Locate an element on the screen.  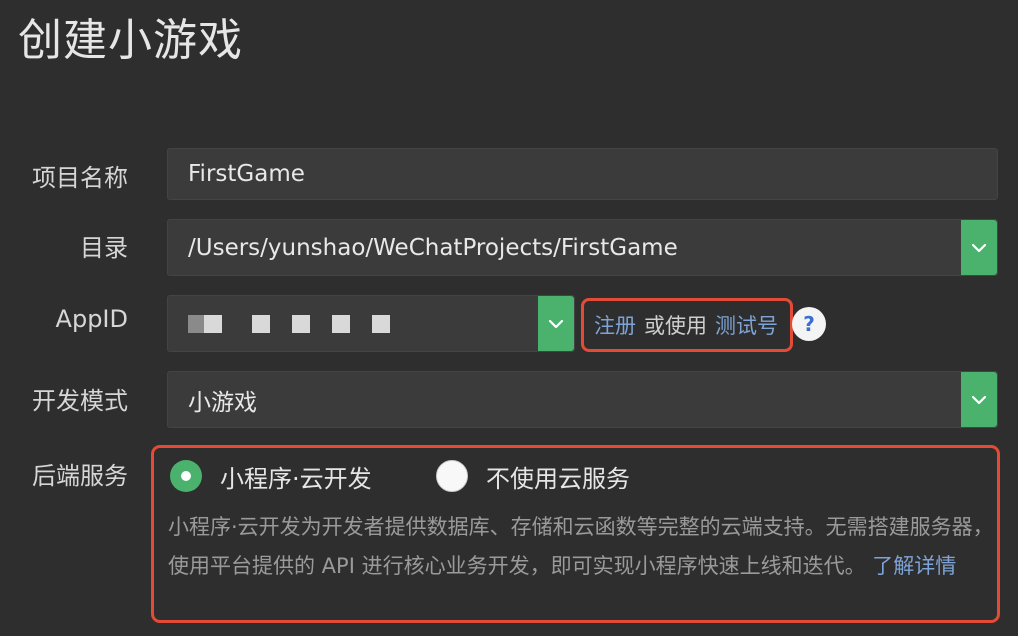
directory-label: 目录 is located at coordinates (104, 248).